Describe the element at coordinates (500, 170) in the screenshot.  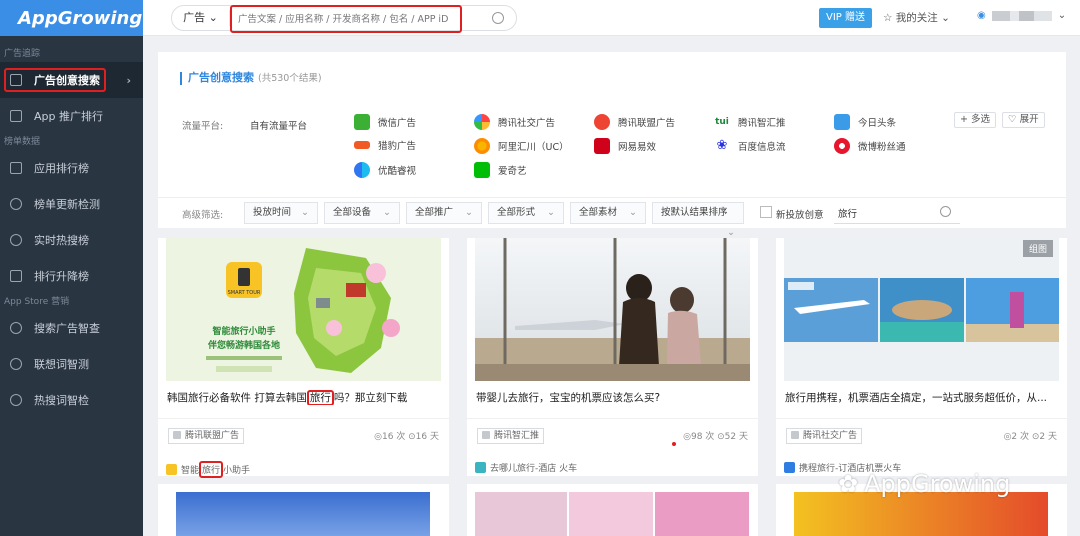
I see `platform-iqiyi: 爱奇艺` at that location.